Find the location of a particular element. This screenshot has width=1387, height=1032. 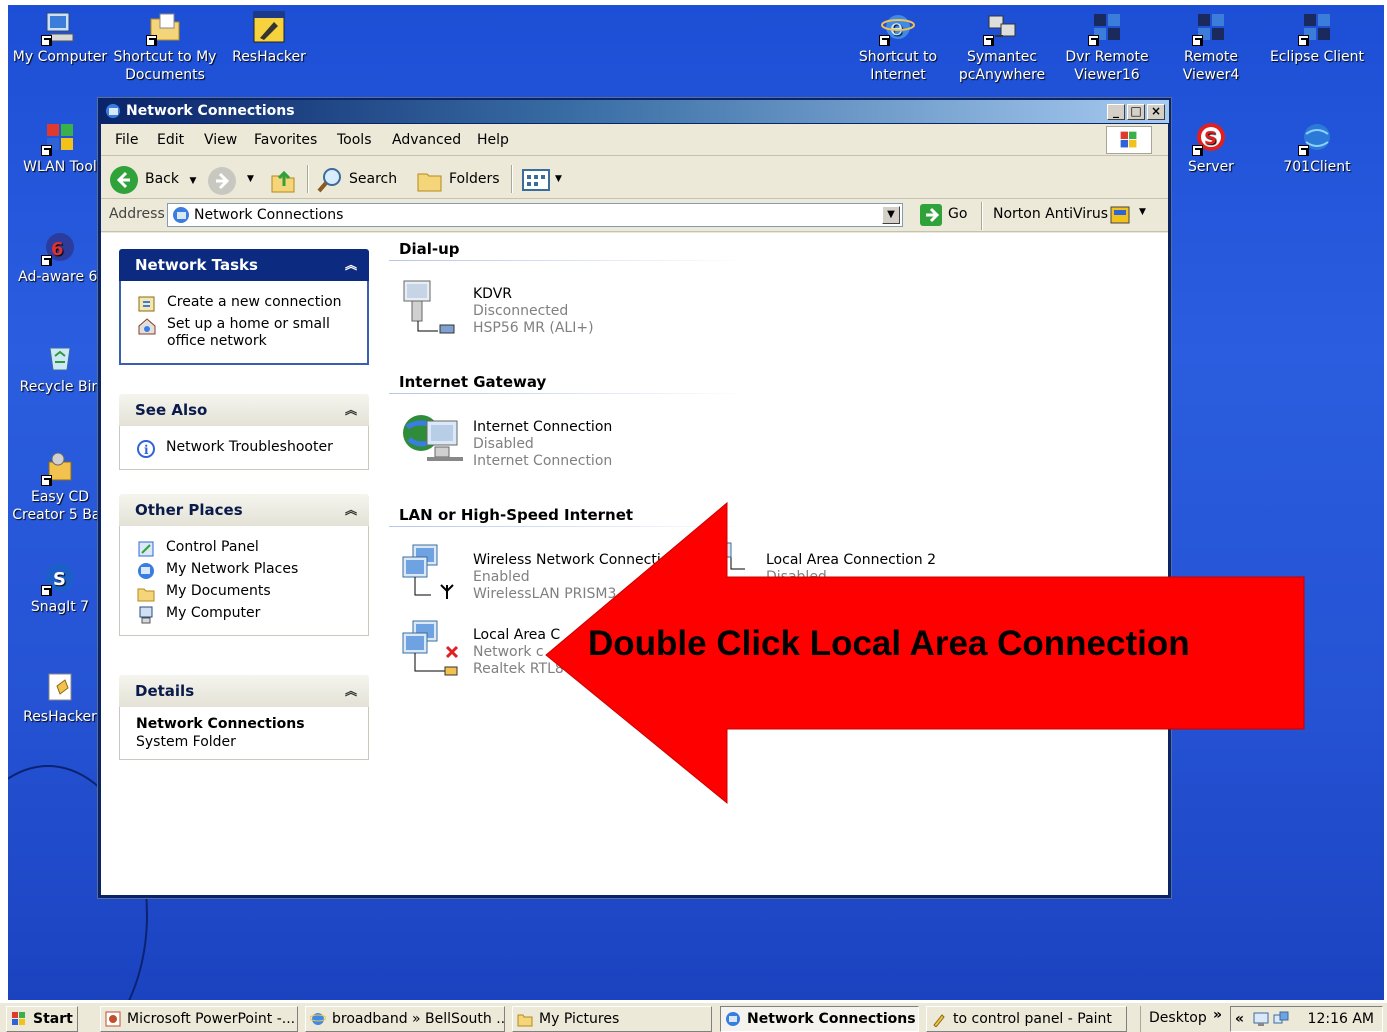

up-folder-button is located at coordinates (283, 179).